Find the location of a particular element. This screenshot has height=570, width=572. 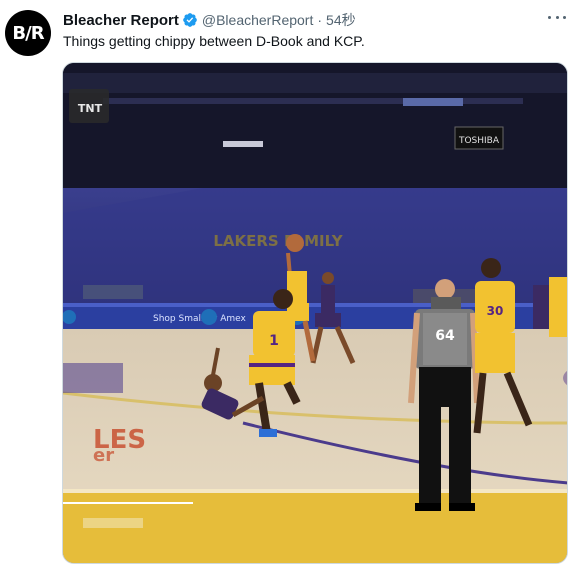

jersey-number-30: 30 is located at coordinates (495, 311).